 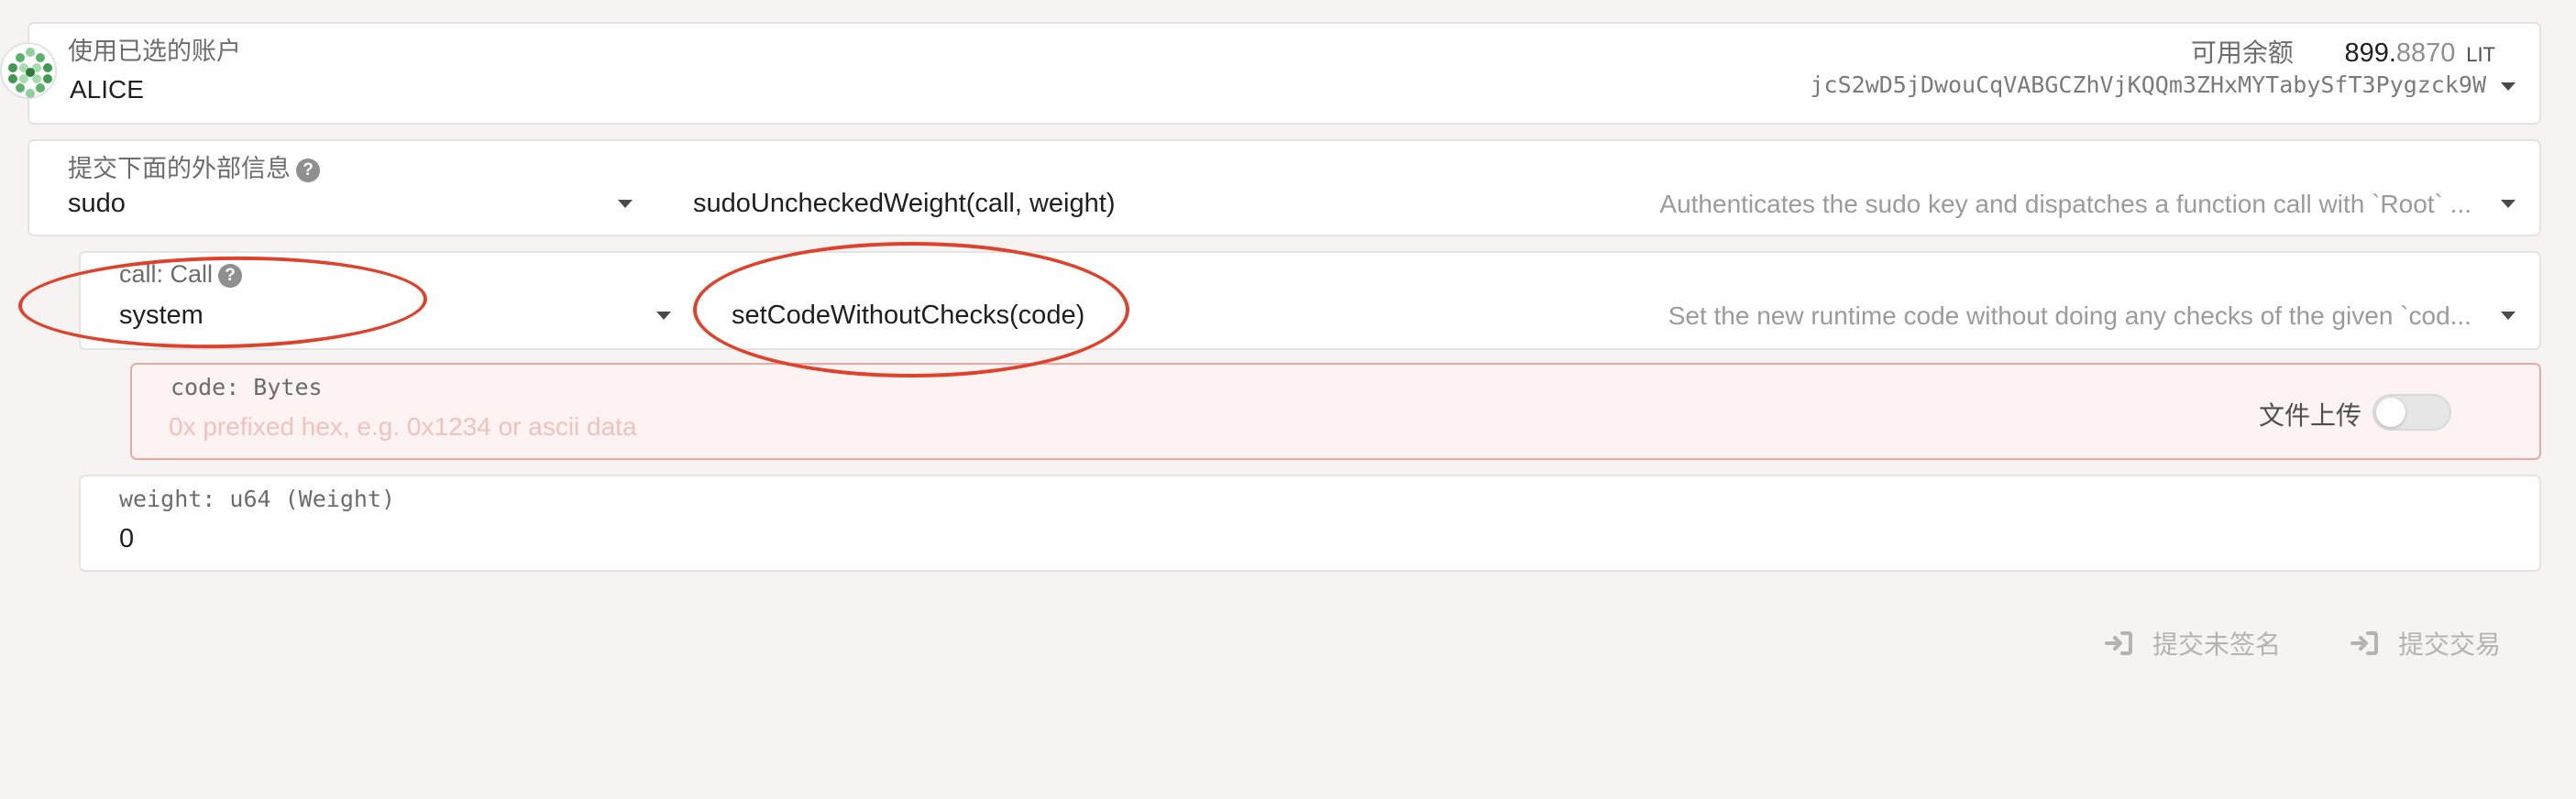 What do you see at coordinates (904, 204) in the screenshot?
I see `extrinsic-method-select: sudoUncheckedWeight(call, weight)` at bounding box center [904, 204].